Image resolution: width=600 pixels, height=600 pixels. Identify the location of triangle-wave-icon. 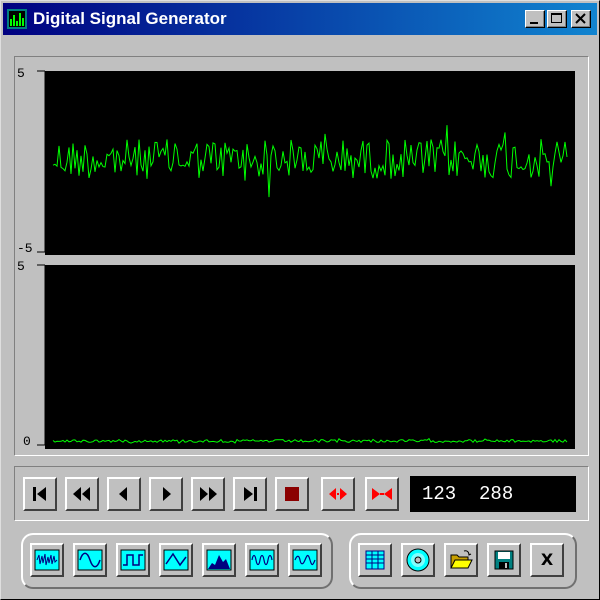
(176, 560).